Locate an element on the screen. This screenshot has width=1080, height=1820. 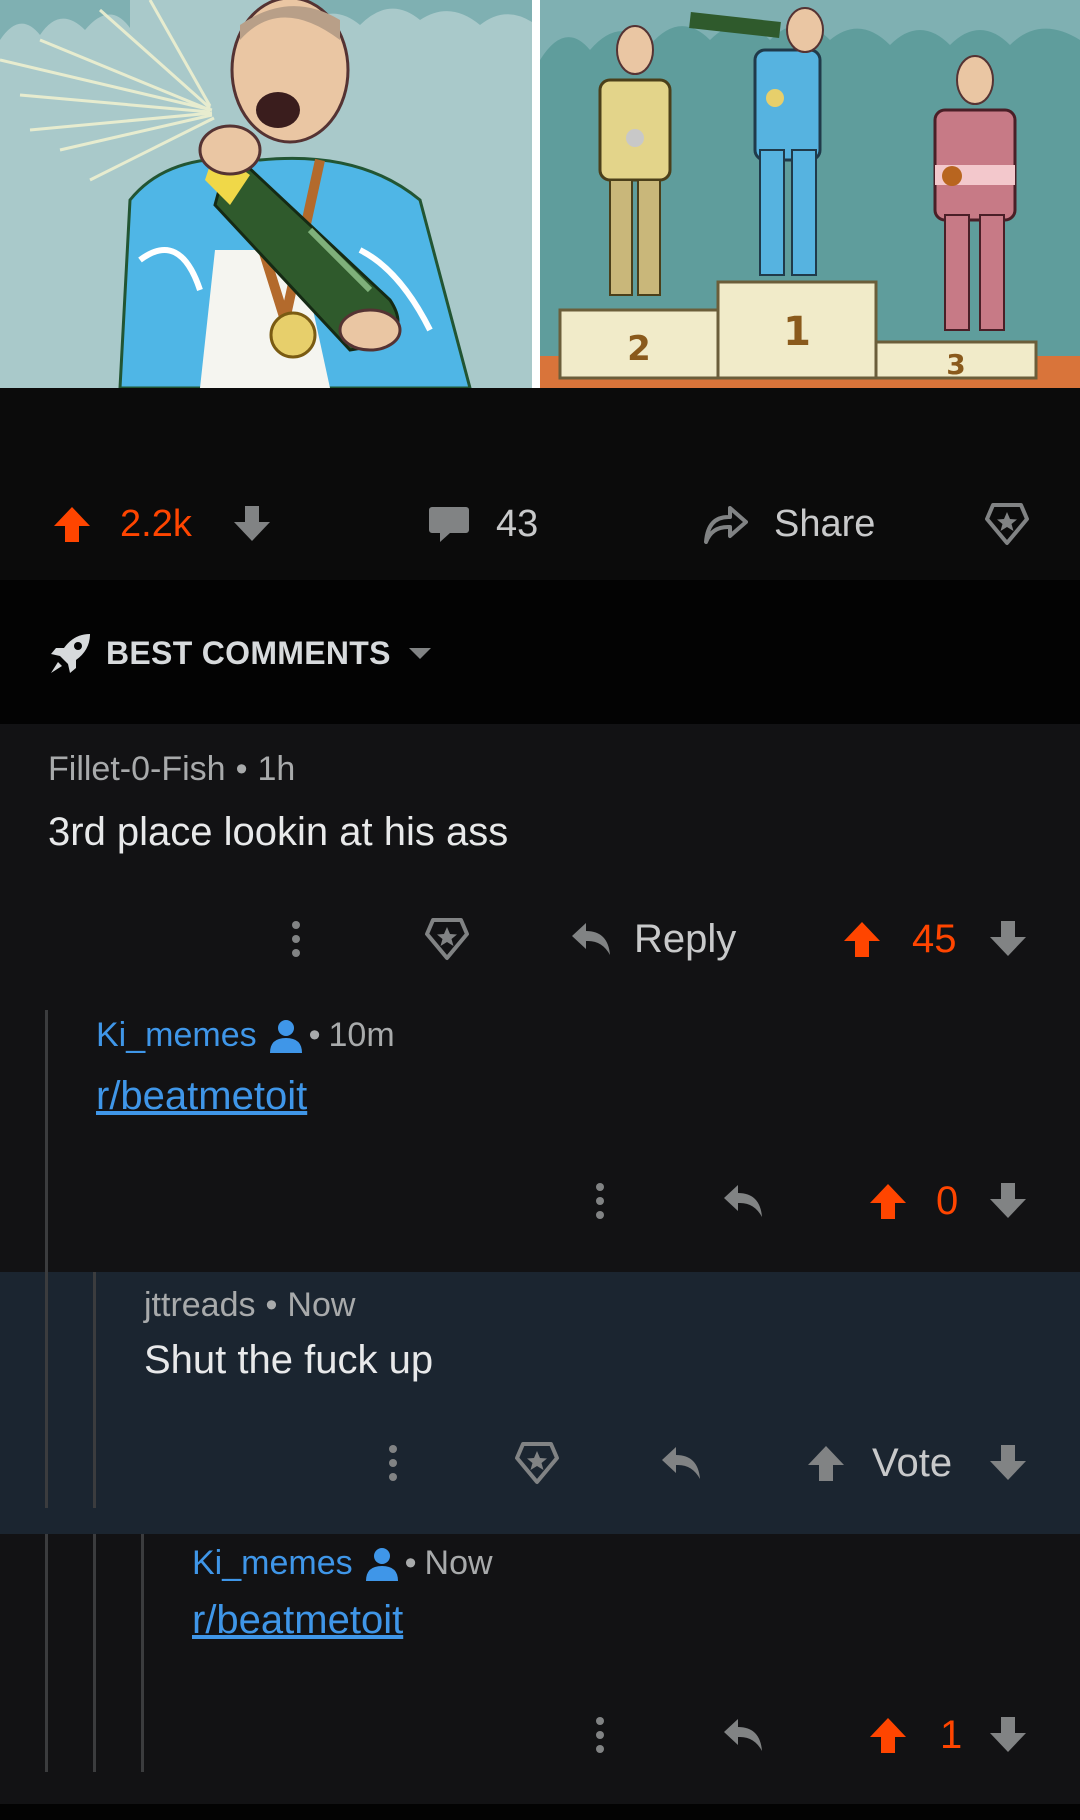
rocket-icon is located at coordinates (70, 653).